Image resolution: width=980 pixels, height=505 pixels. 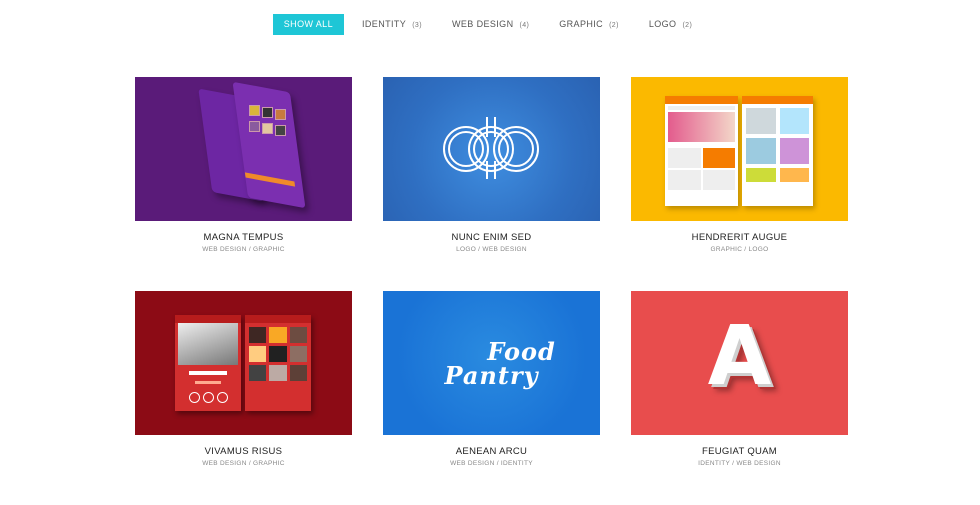 What do you see at coordinates (524, 25) in the screenshot?
I see `filter-count: (4)` at bounding box center [524, 25].